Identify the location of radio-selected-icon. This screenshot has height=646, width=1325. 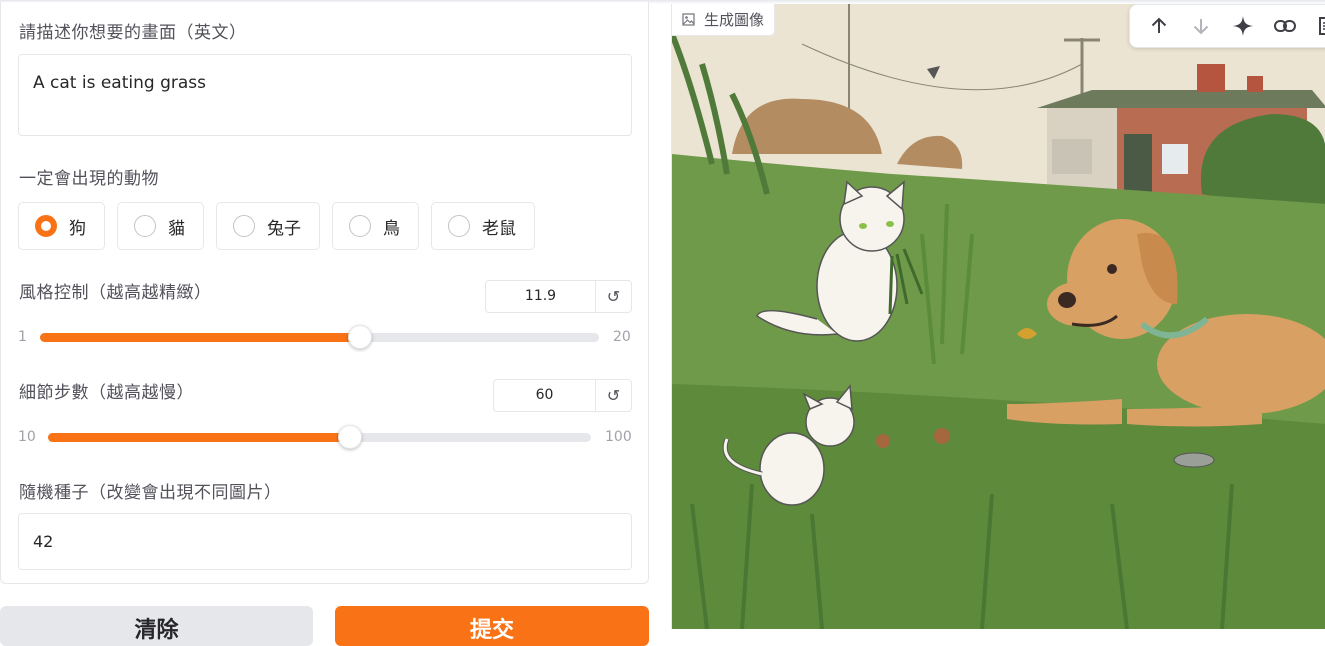
(46, 226).